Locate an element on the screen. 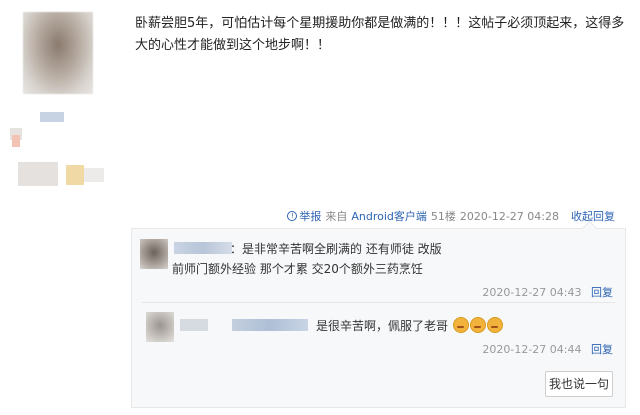 The height and width of the screenshot is (415, 640). reply-time-row: 2020-12-27 04:43 回复 is located at coordinates (547, 292).